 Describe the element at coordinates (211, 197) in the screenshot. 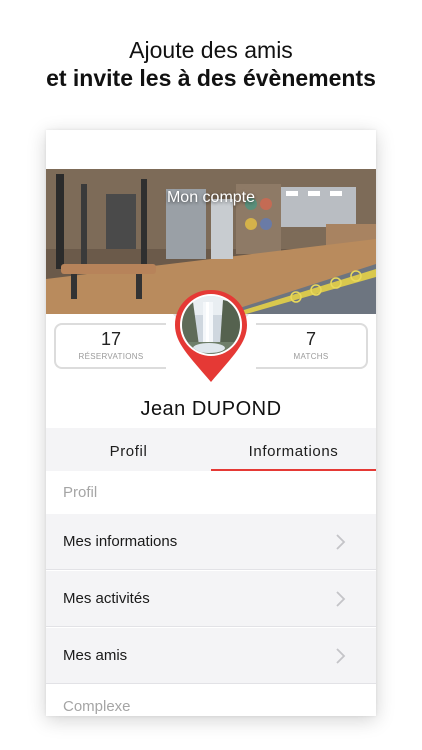

I see `page-title: Mon compte` at that location.